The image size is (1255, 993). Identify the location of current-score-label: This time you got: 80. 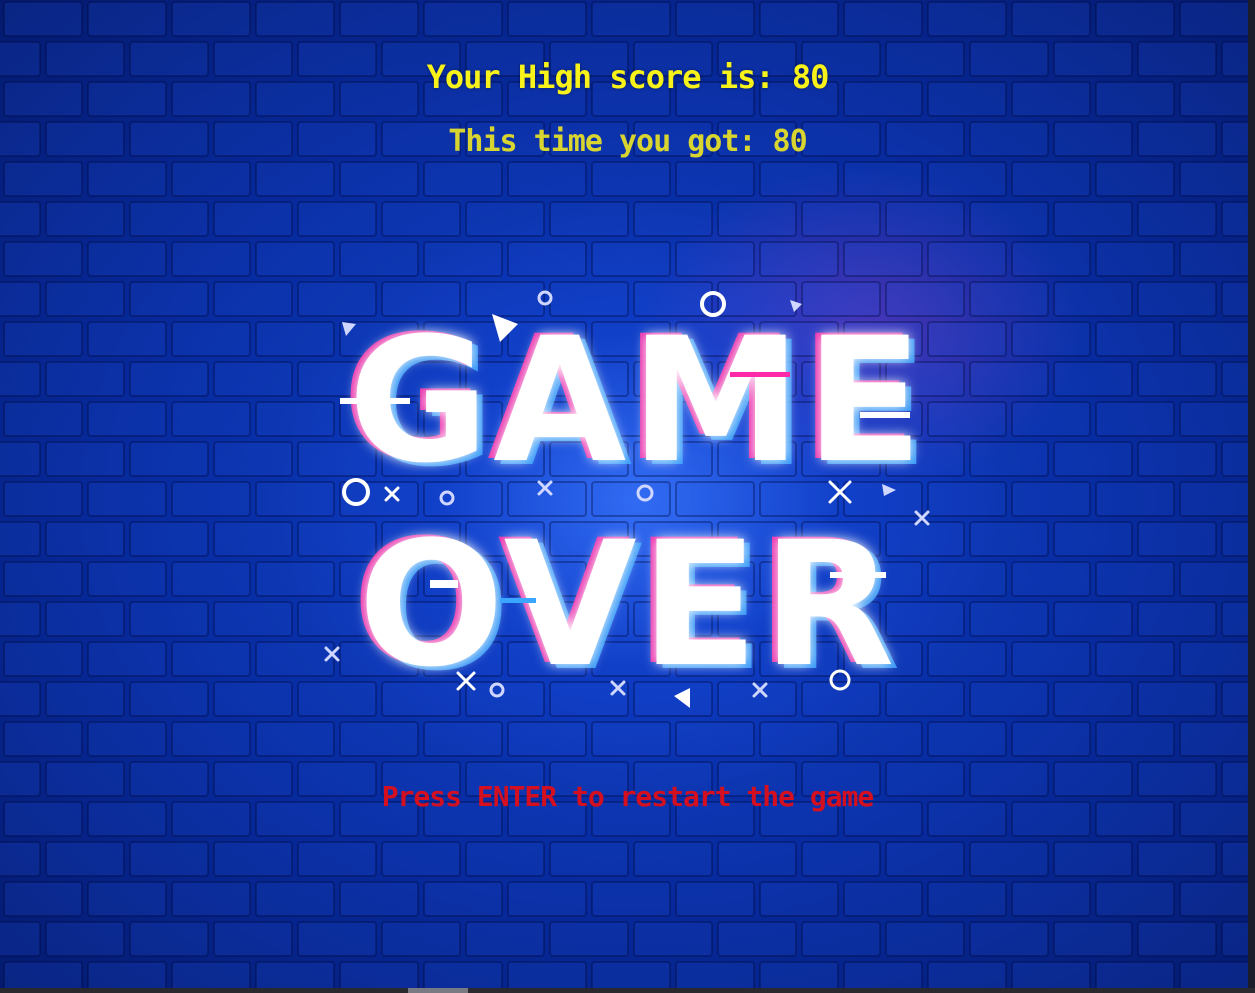
(627, 141).